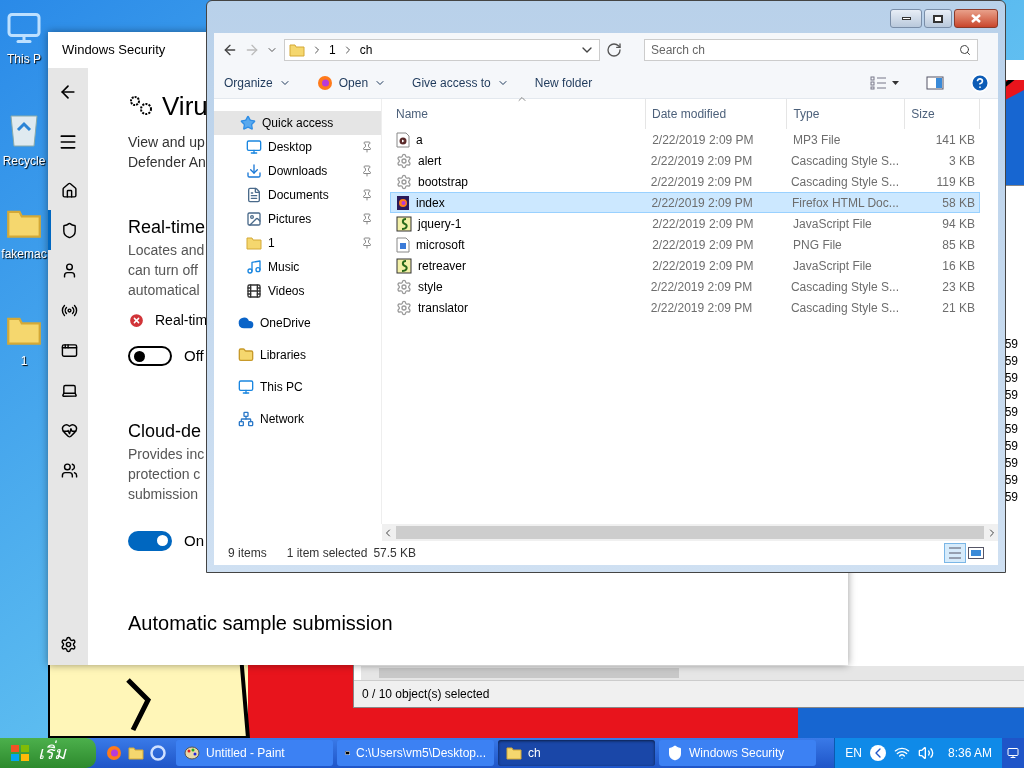 The image size is (1024, 768). What do you see at coordinates (440, 224) in the screenshot?
I see `file-name: jquery-1` at bounding box center [440, 224].